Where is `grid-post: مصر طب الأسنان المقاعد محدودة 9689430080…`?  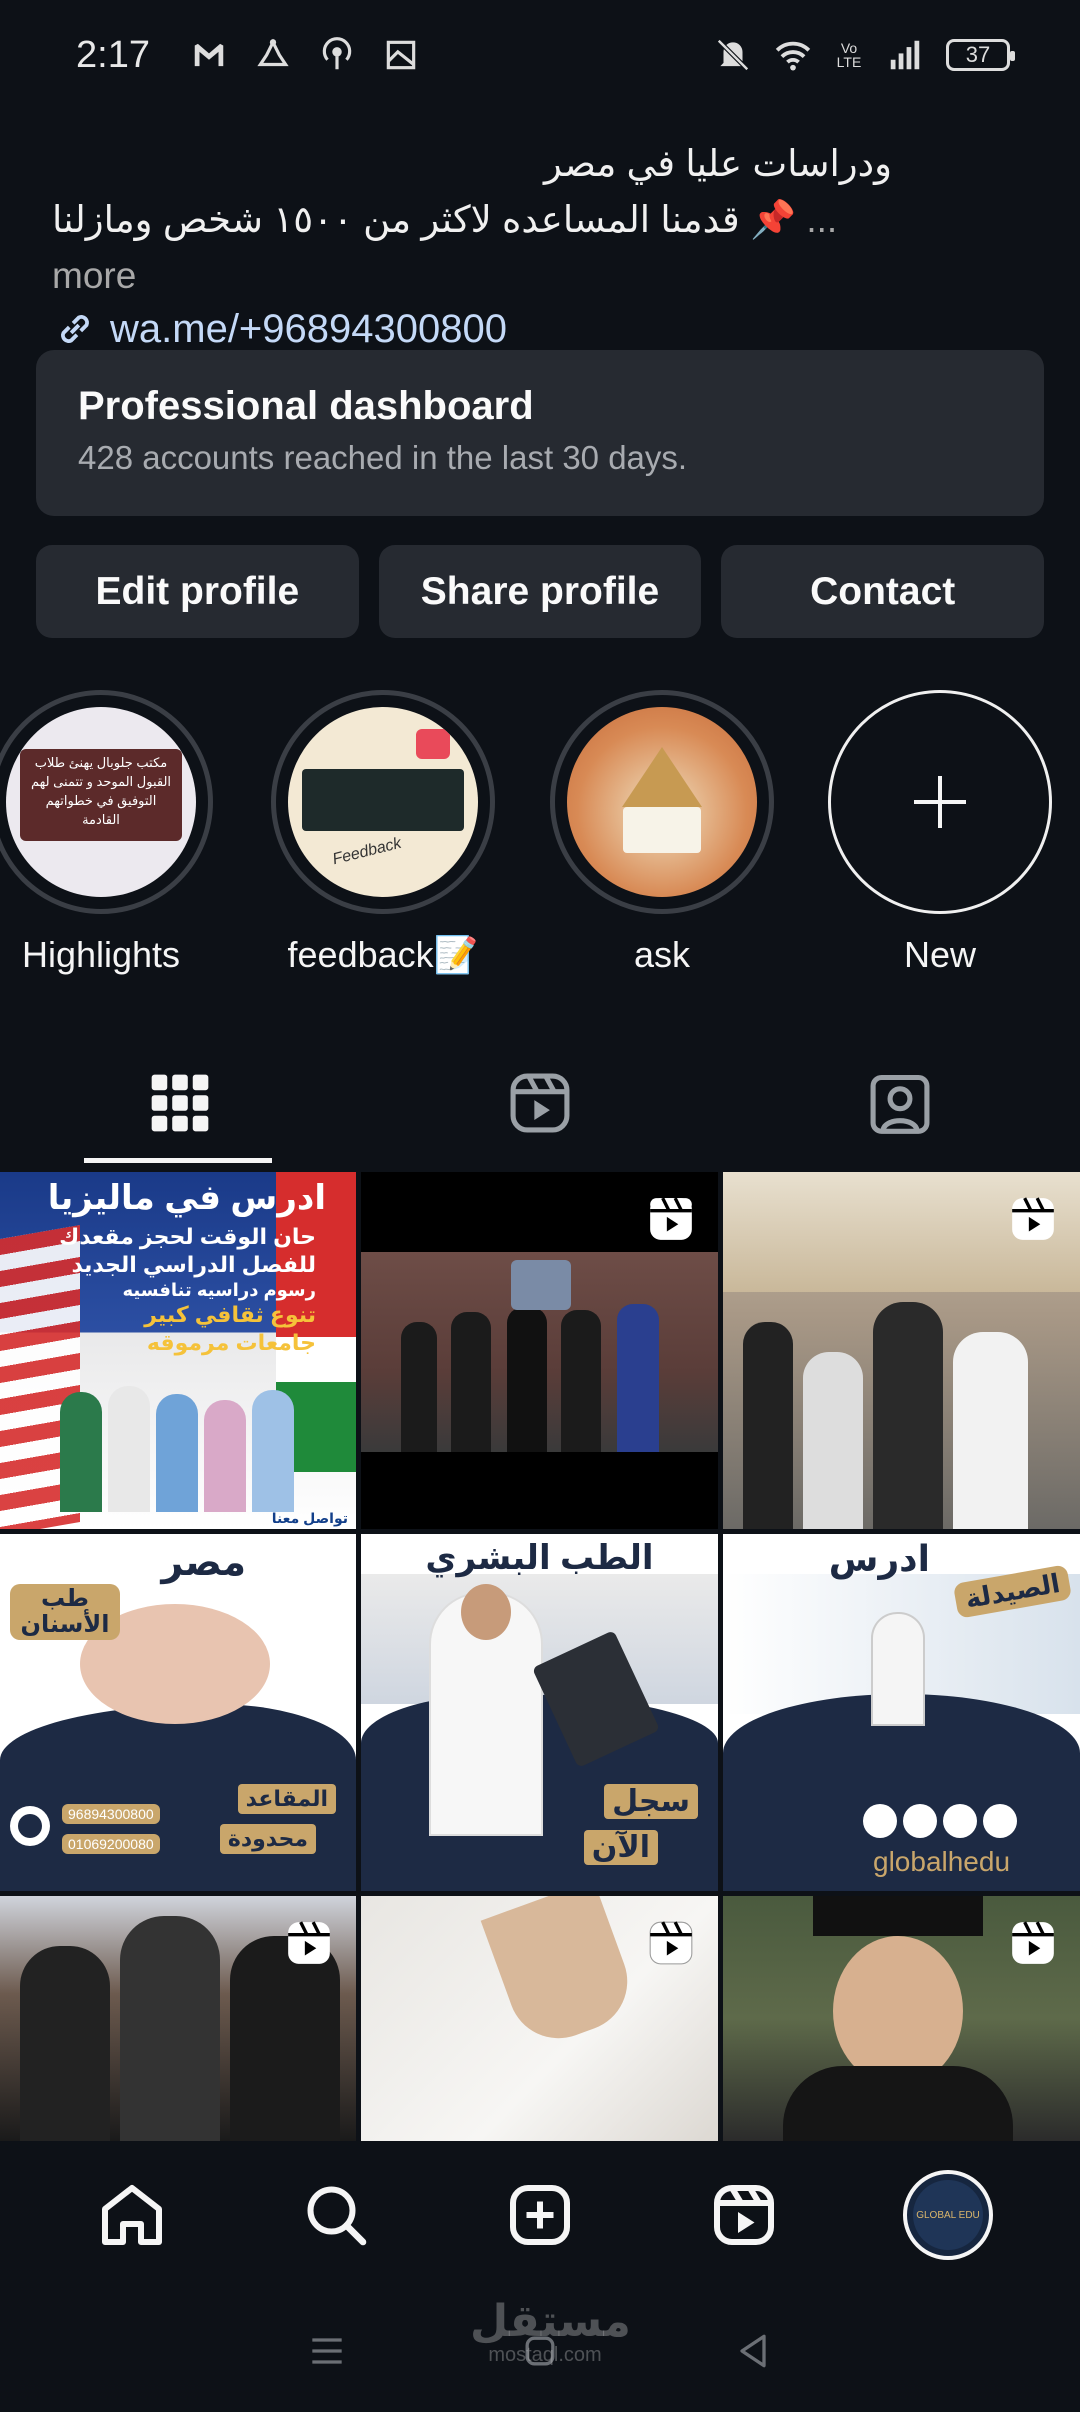
grid-post: مصر طب الأسنان المقاعد محدودة 9689430080… is located at coordinates (178, 1712).